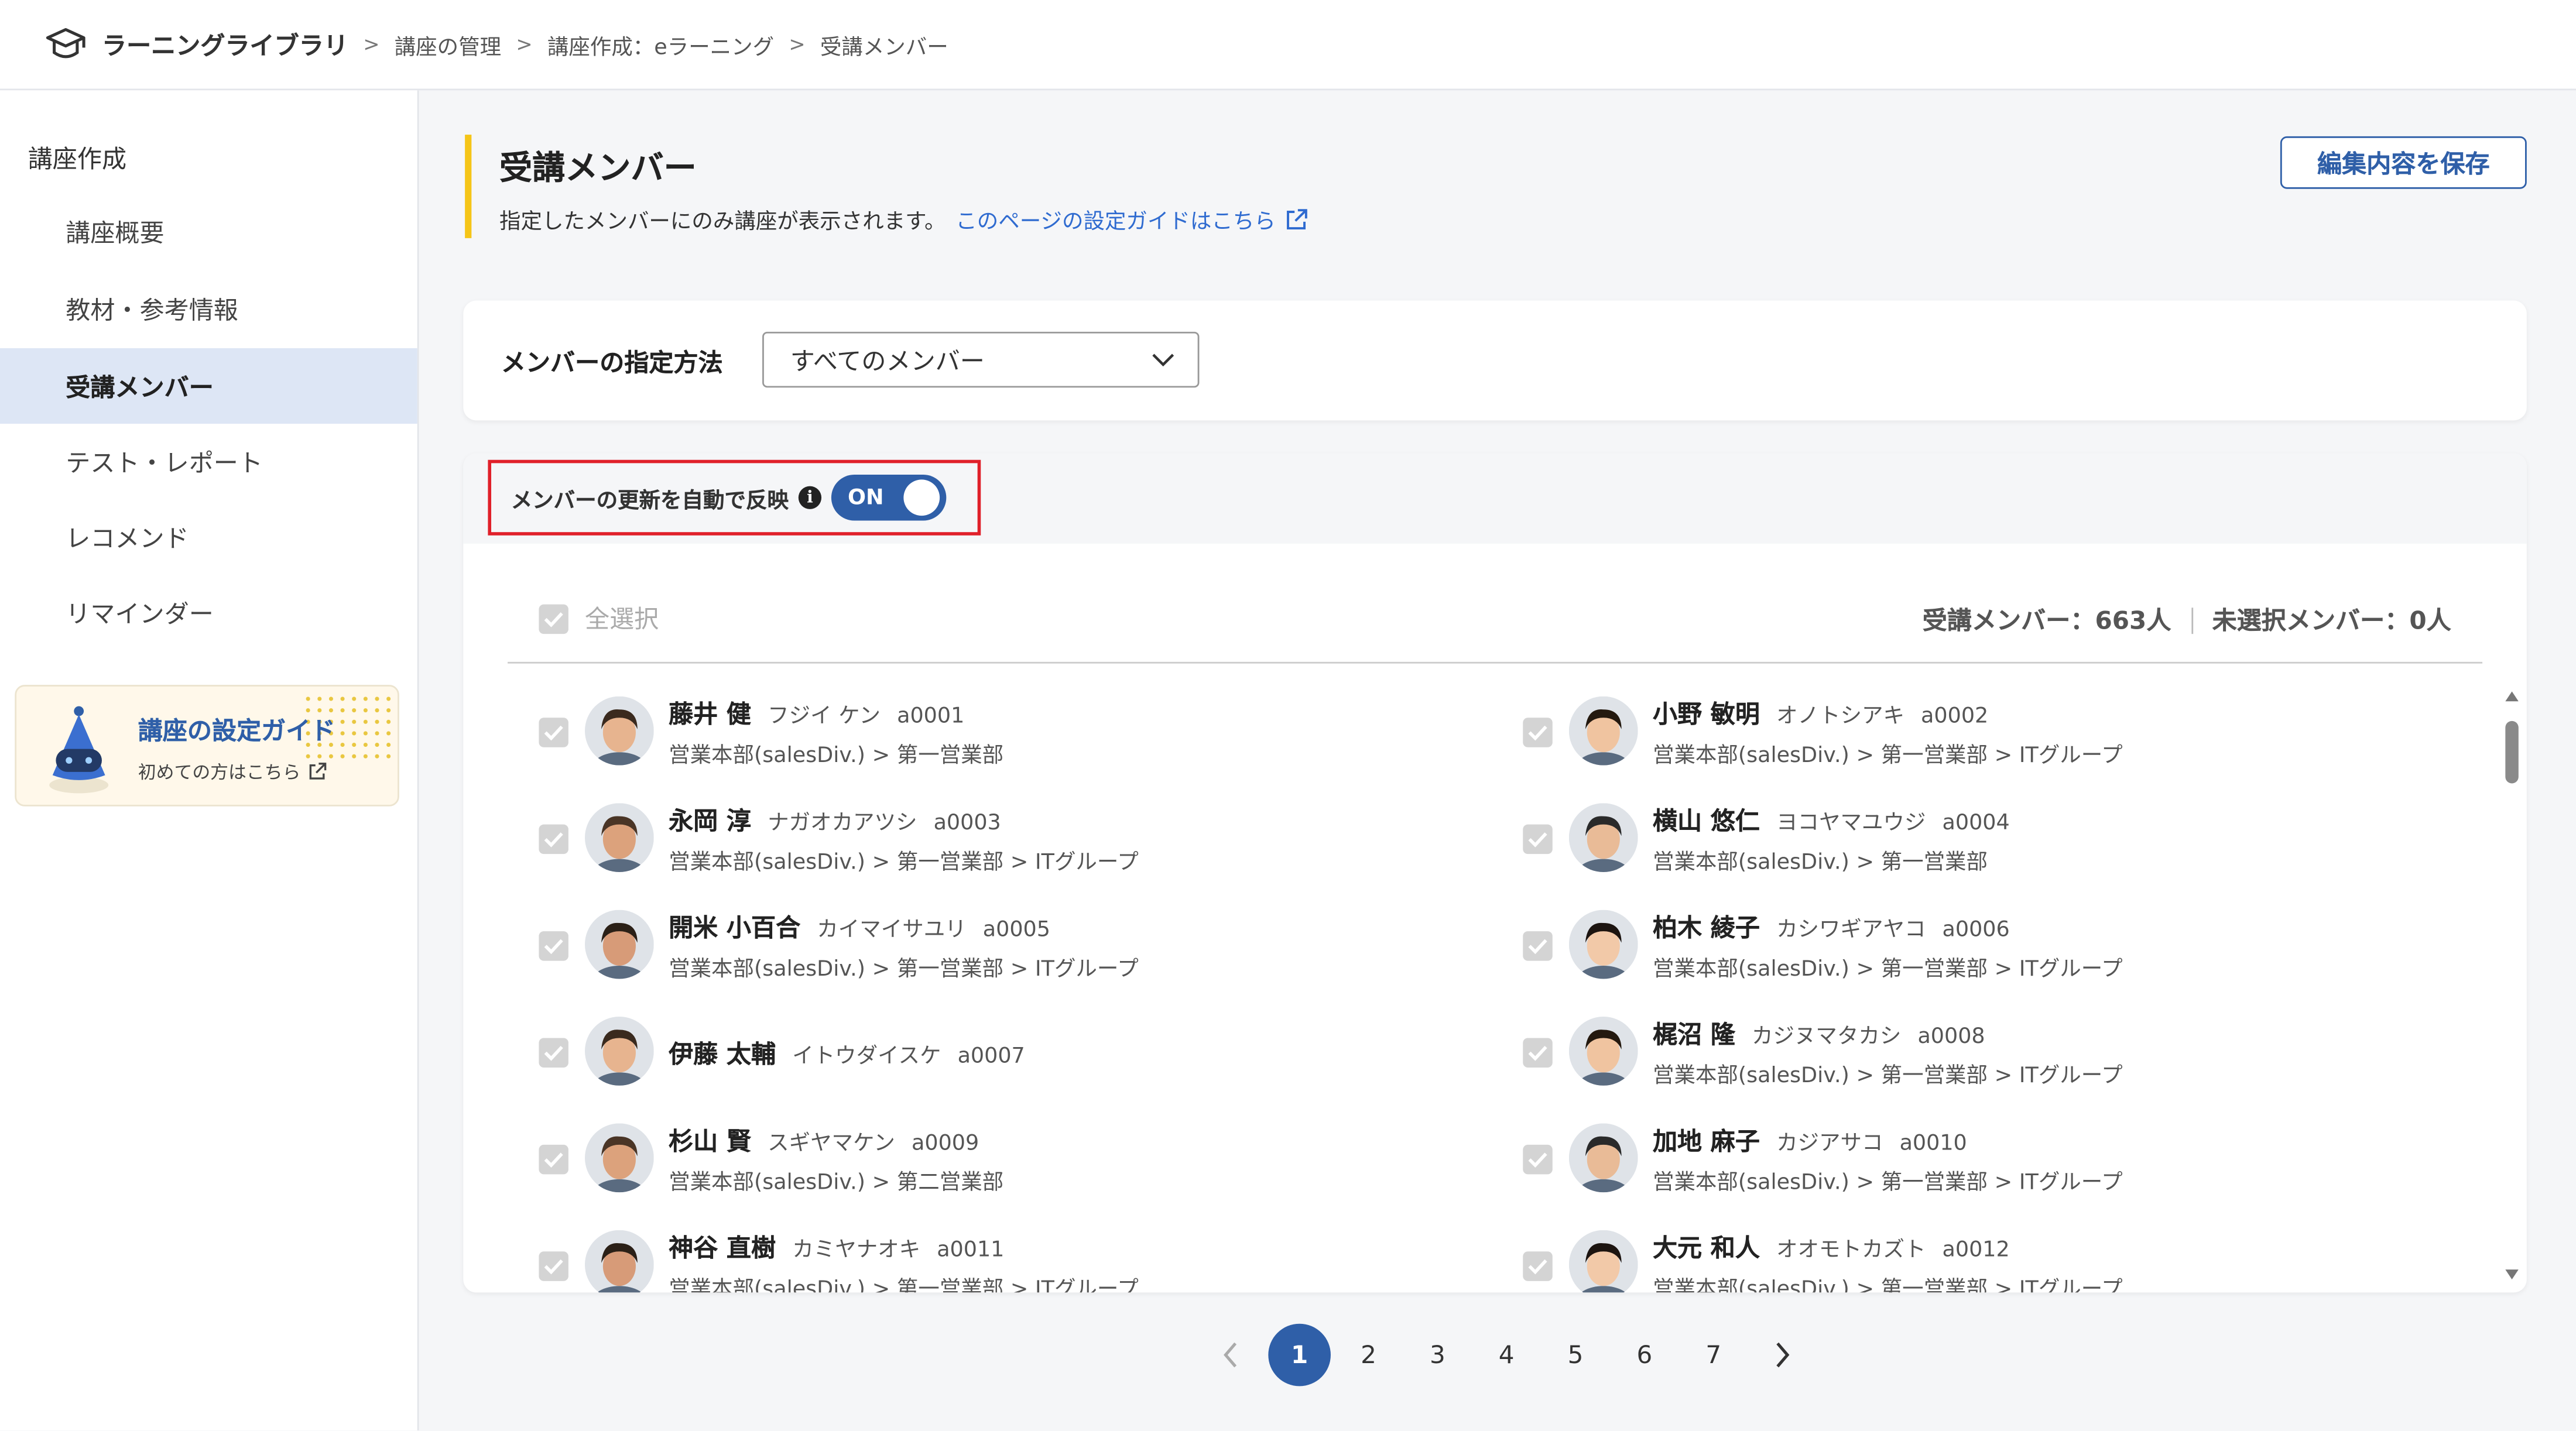 Image resolution: width=2576 pixels, height=1431 pixels. I want to click on member-name: 梶沼 隆, so click(1693, 1035).